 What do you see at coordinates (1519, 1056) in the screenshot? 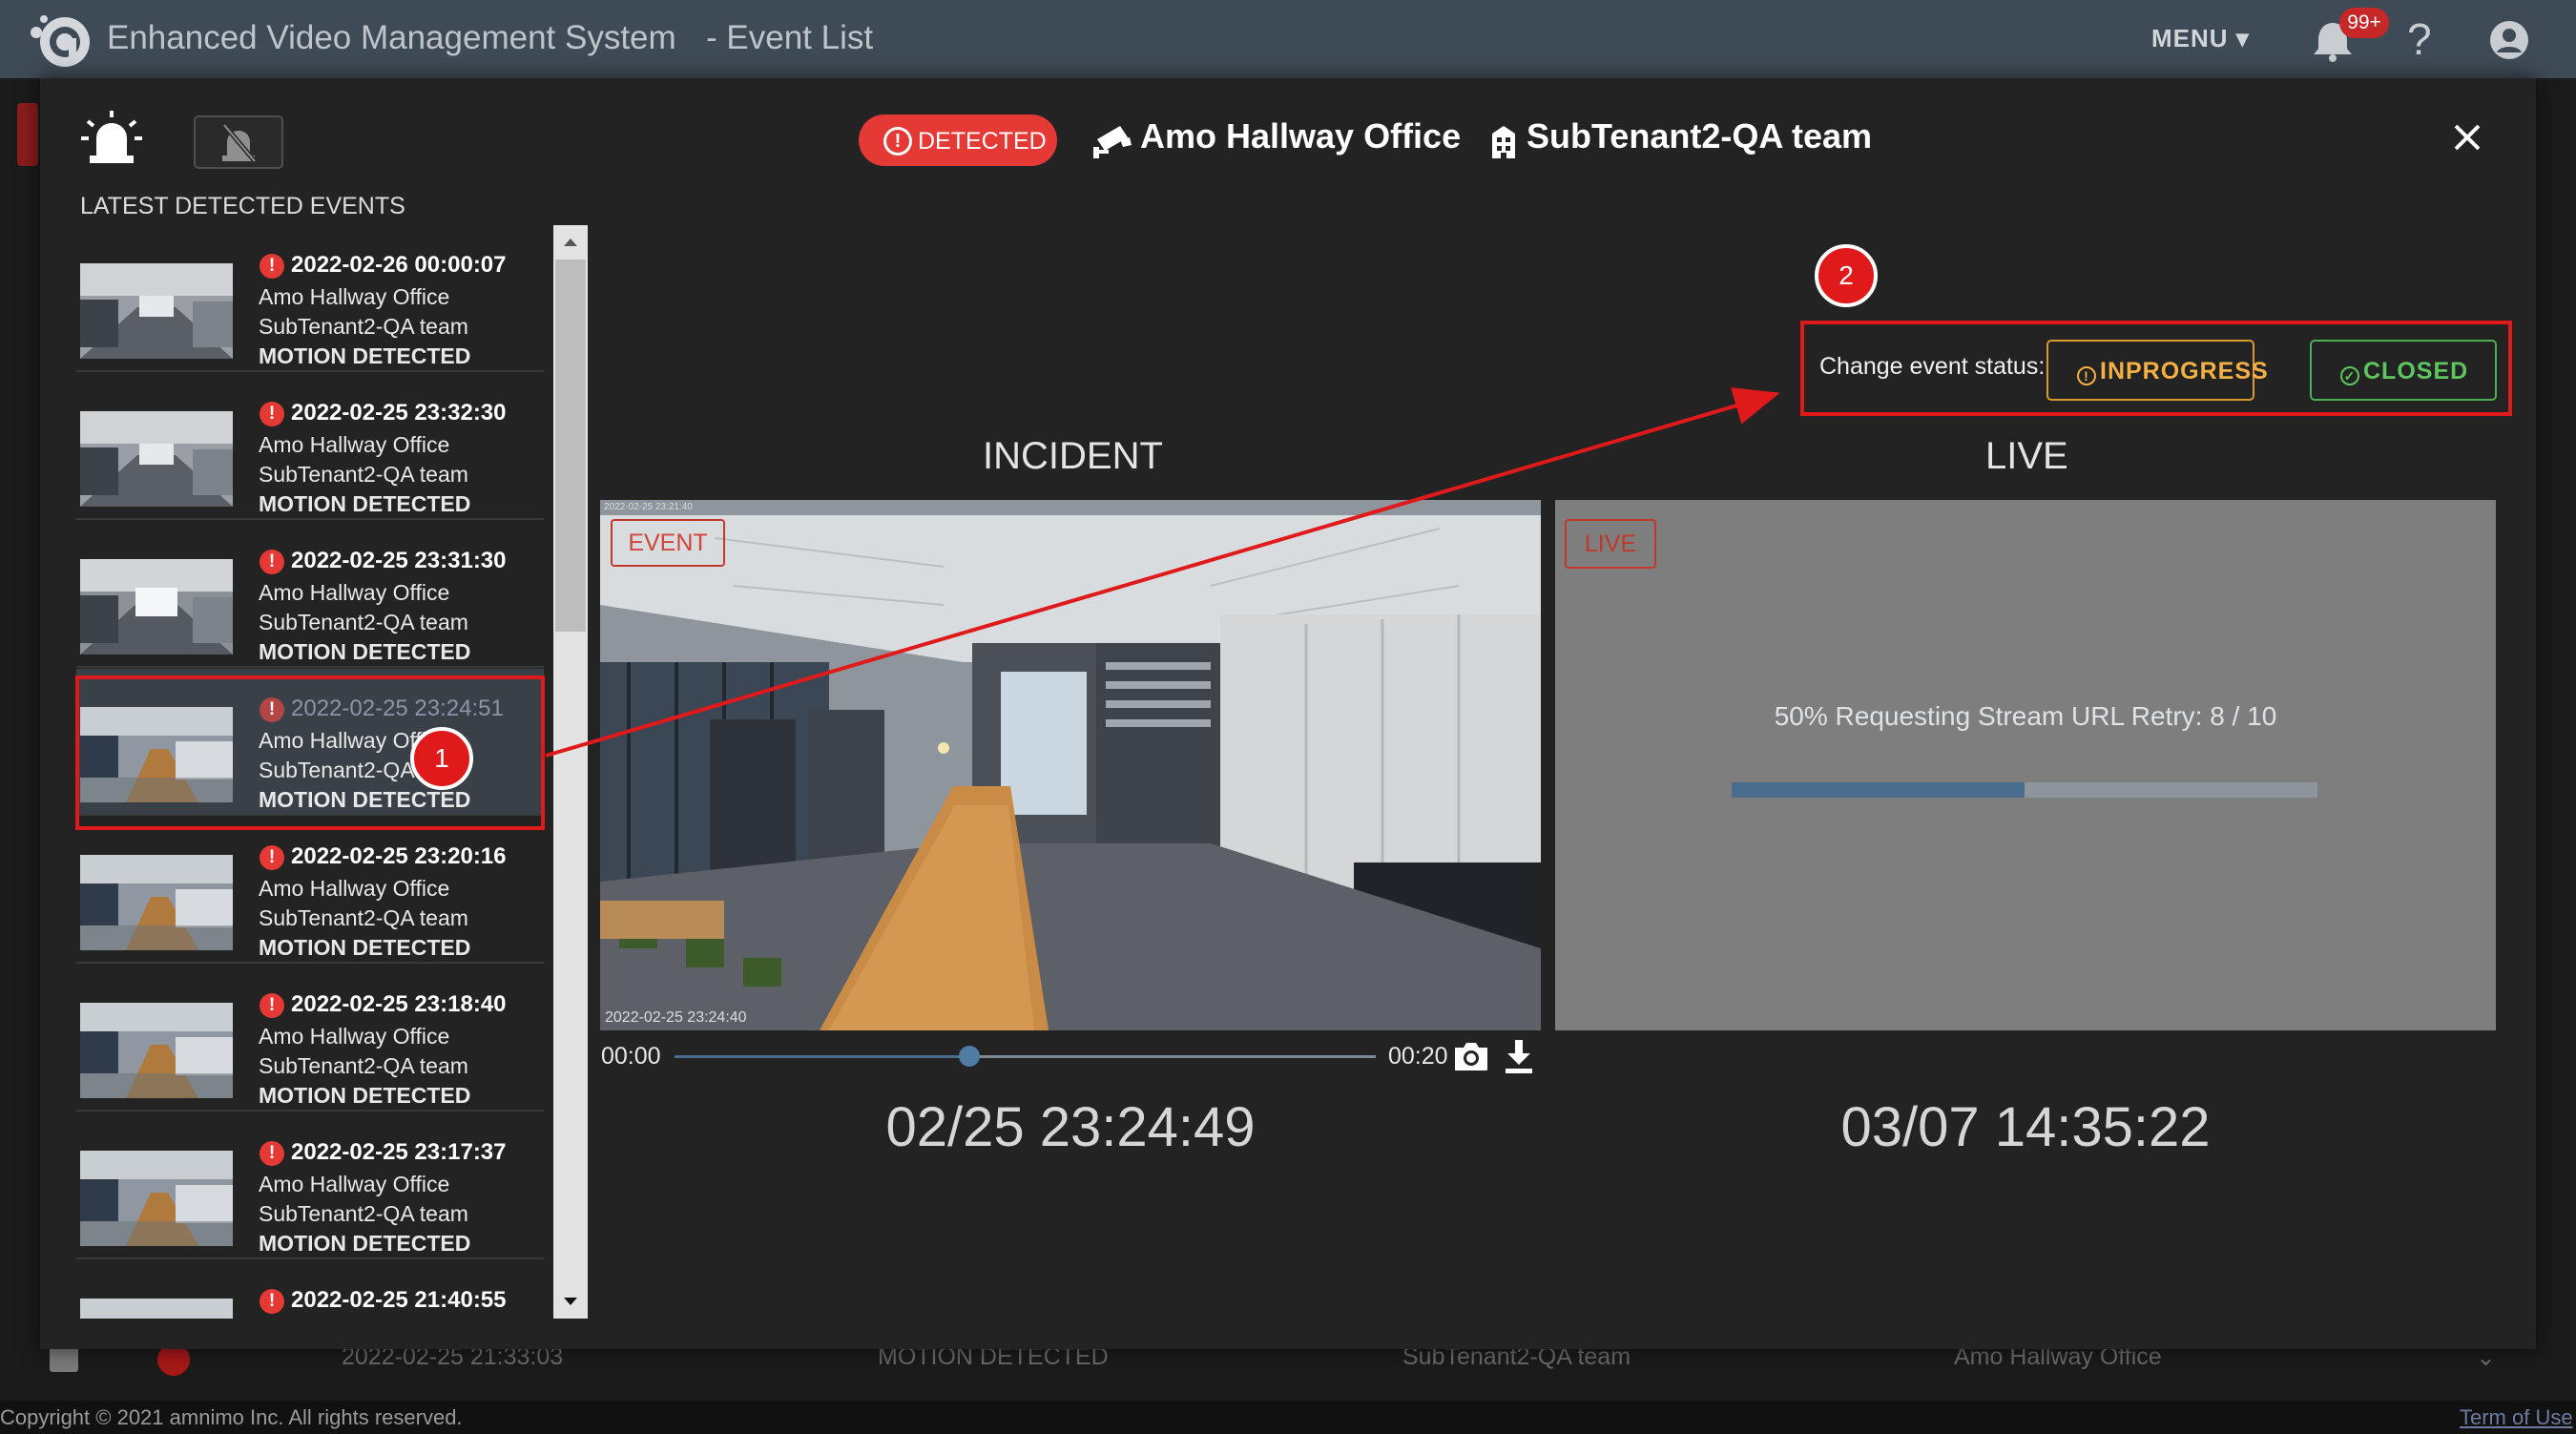
I see `download-icon` at bounding box center [1519, 1056].